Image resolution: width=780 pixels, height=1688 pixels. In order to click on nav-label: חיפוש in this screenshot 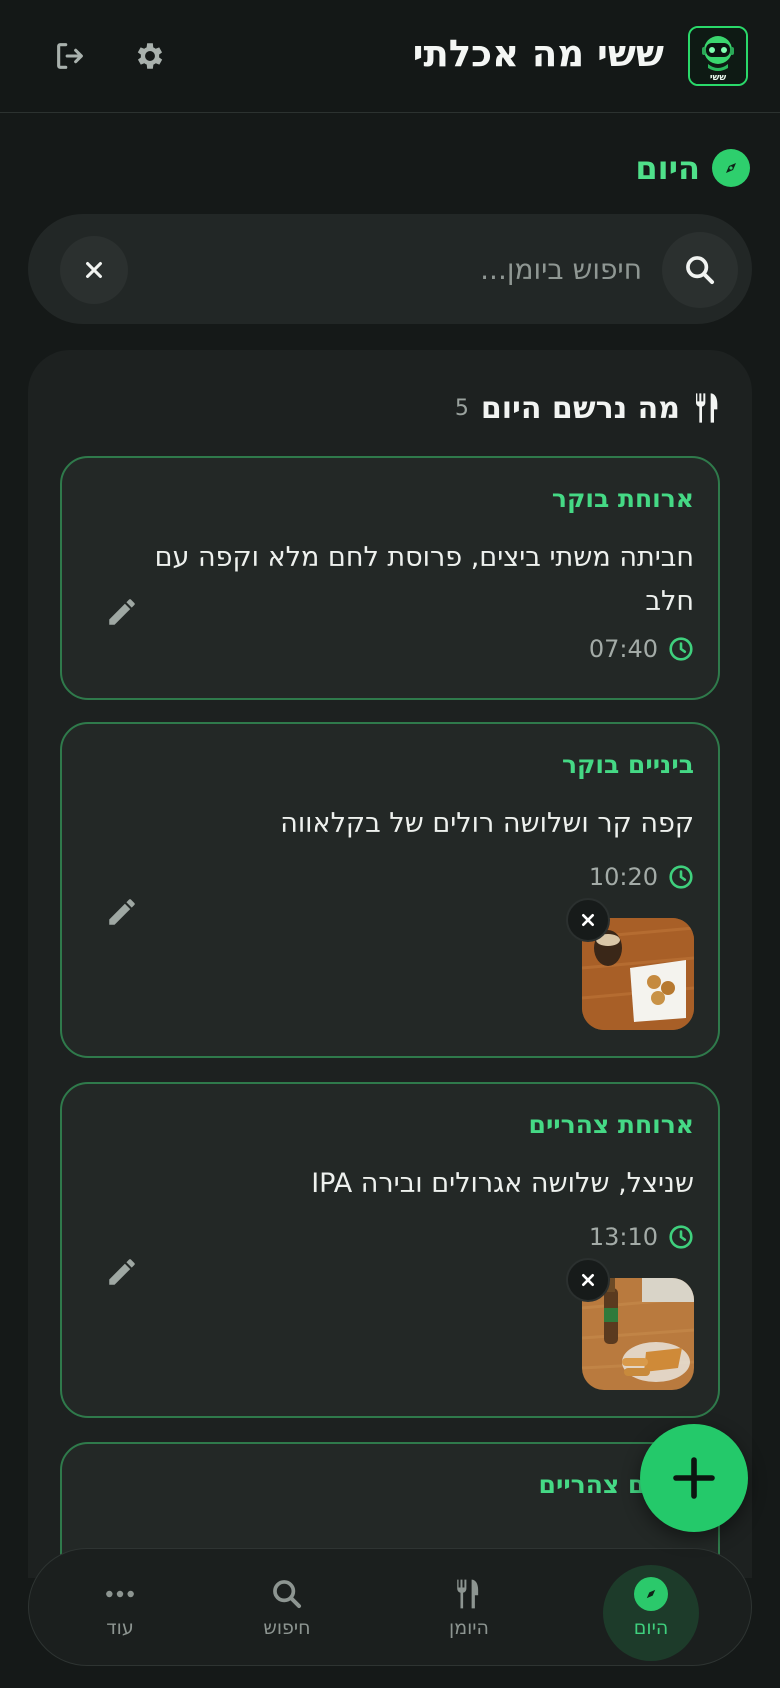, I will do `click(287, 1628)`.